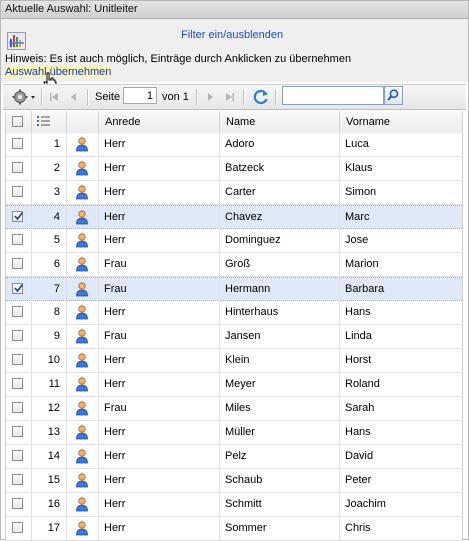 The height and width of the screenshot is (541, 469). Describe the element at coordinates (234, 481) in the screenshot. I see `table-row: 15 Herr Schaub Peter` at that location.